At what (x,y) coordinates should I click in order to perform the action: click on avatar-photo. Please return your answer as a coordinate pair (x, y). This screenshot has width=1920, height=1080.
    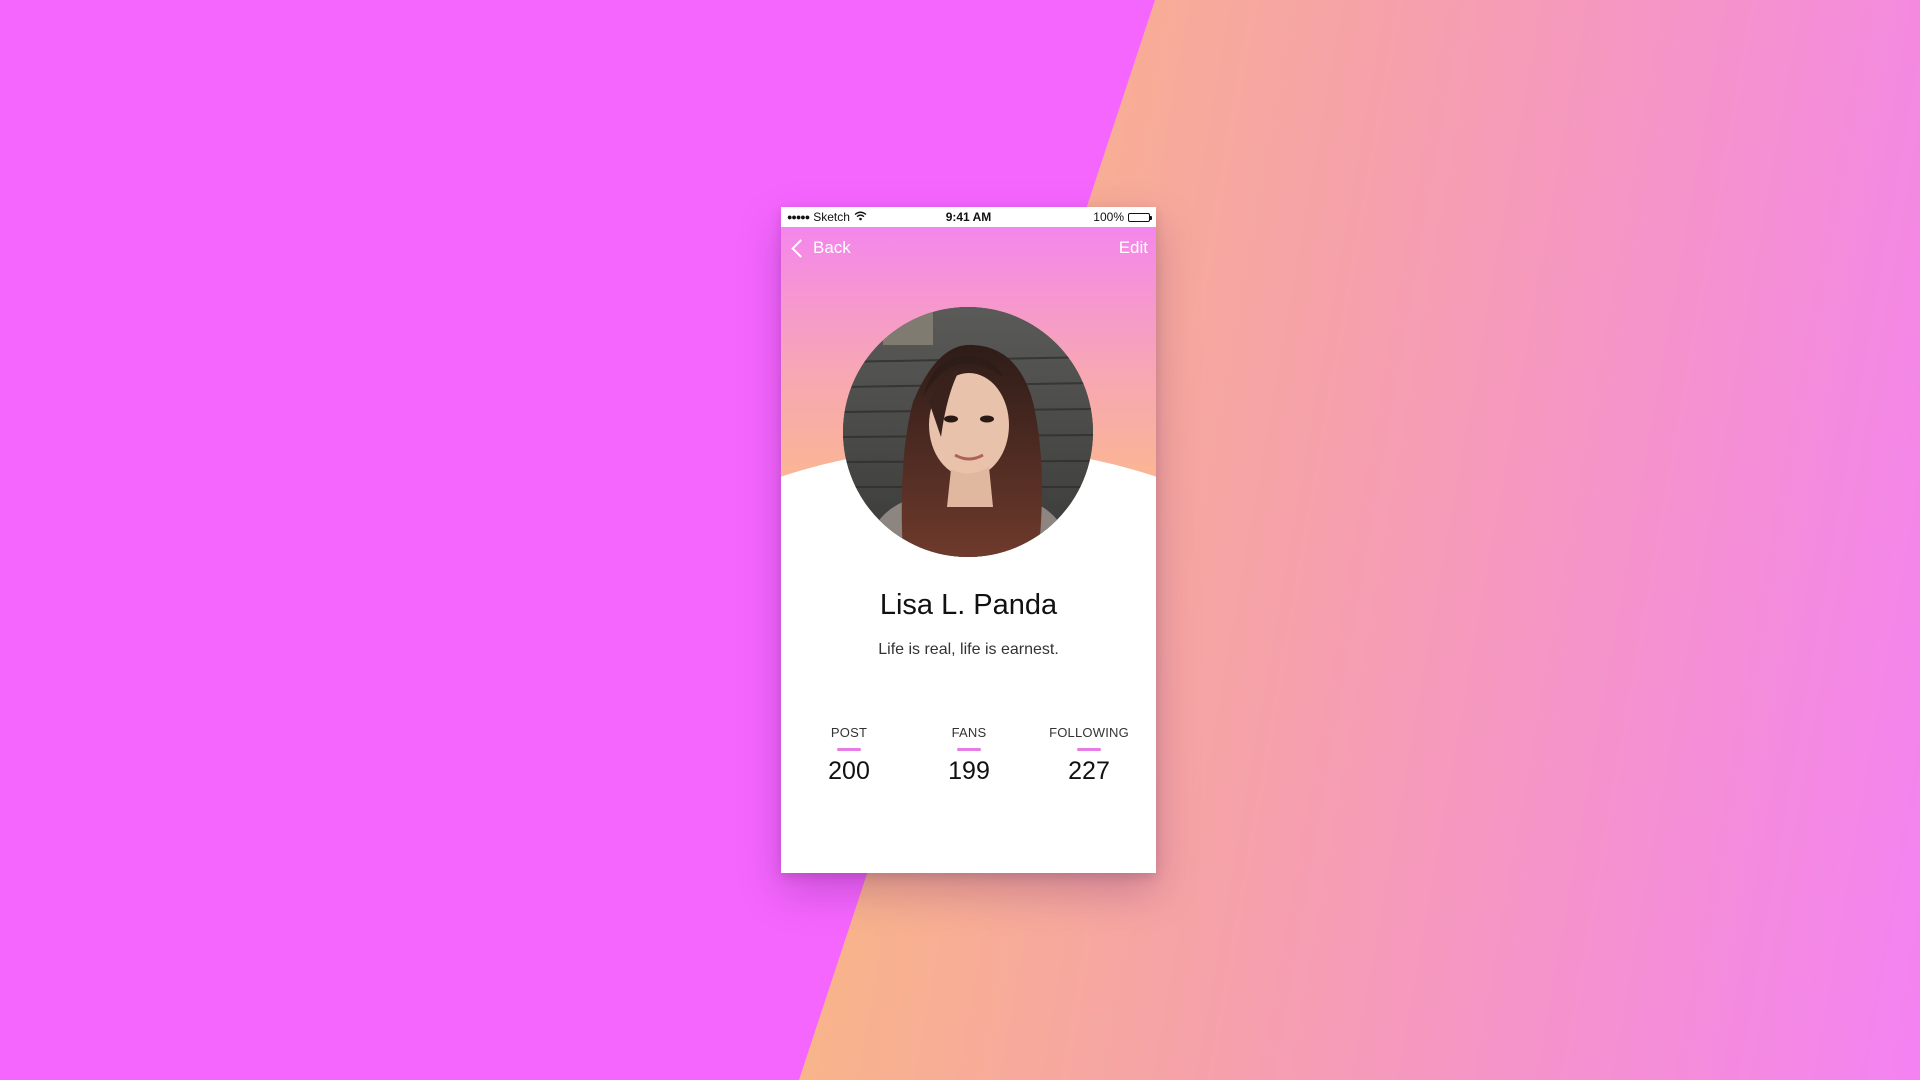
    Looking at the image, I should click on (968, 432).